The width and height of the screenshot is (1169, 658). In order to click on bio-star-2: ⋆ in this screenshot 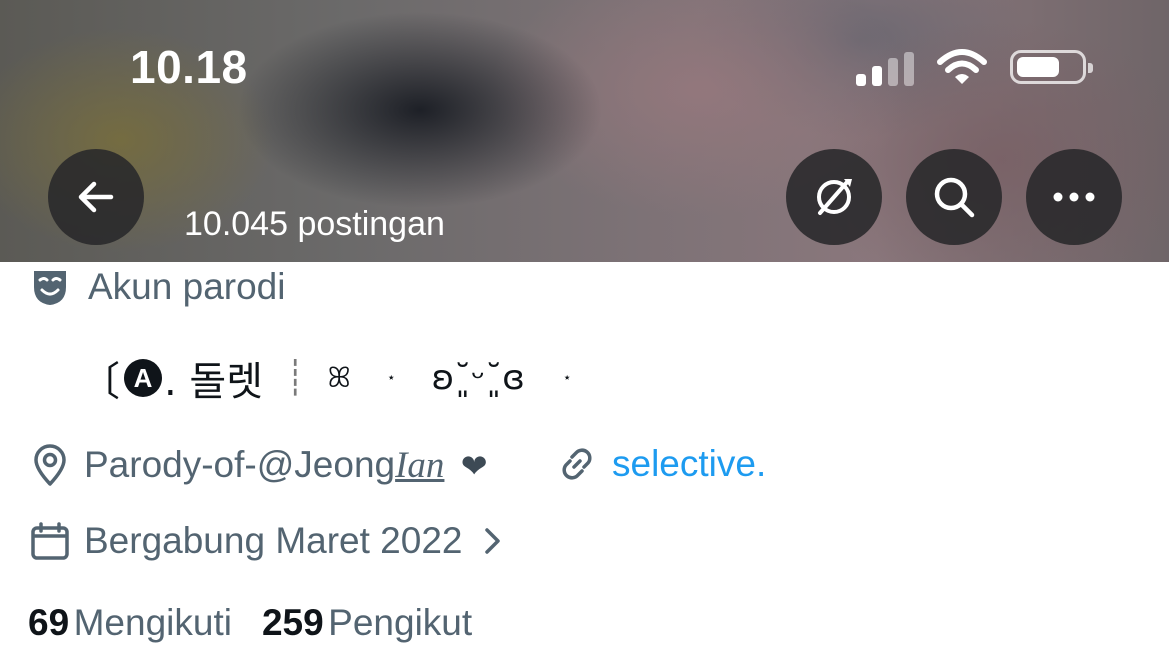, I will do `click(567, 378)`.